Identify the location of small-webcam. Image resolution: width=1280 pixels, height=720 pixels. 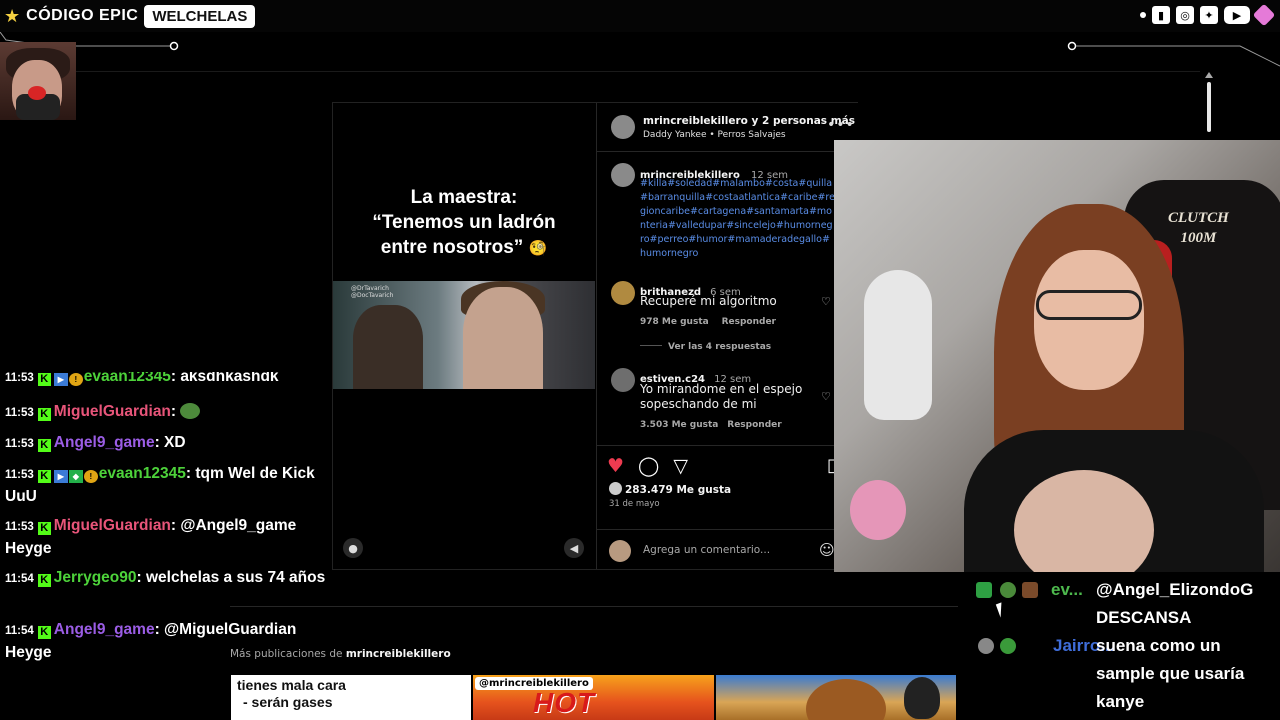
(38, 81).